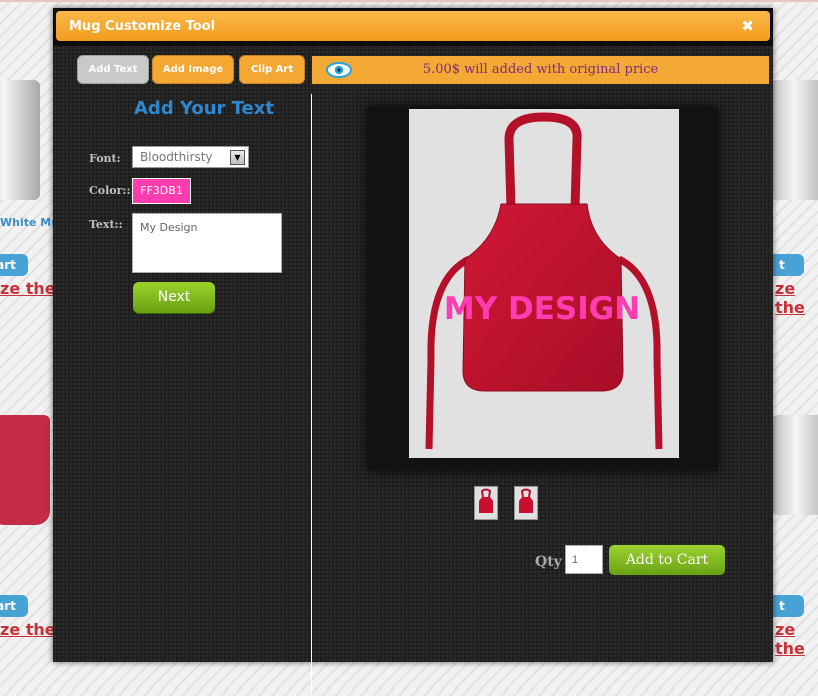 Image resolution: width=818 pixels, height=696 pixels. What do you see at coordinates (272, 69) in the screenshot?
I see `tab-clip-art: Clip Art` at bounding box center [272, 69].